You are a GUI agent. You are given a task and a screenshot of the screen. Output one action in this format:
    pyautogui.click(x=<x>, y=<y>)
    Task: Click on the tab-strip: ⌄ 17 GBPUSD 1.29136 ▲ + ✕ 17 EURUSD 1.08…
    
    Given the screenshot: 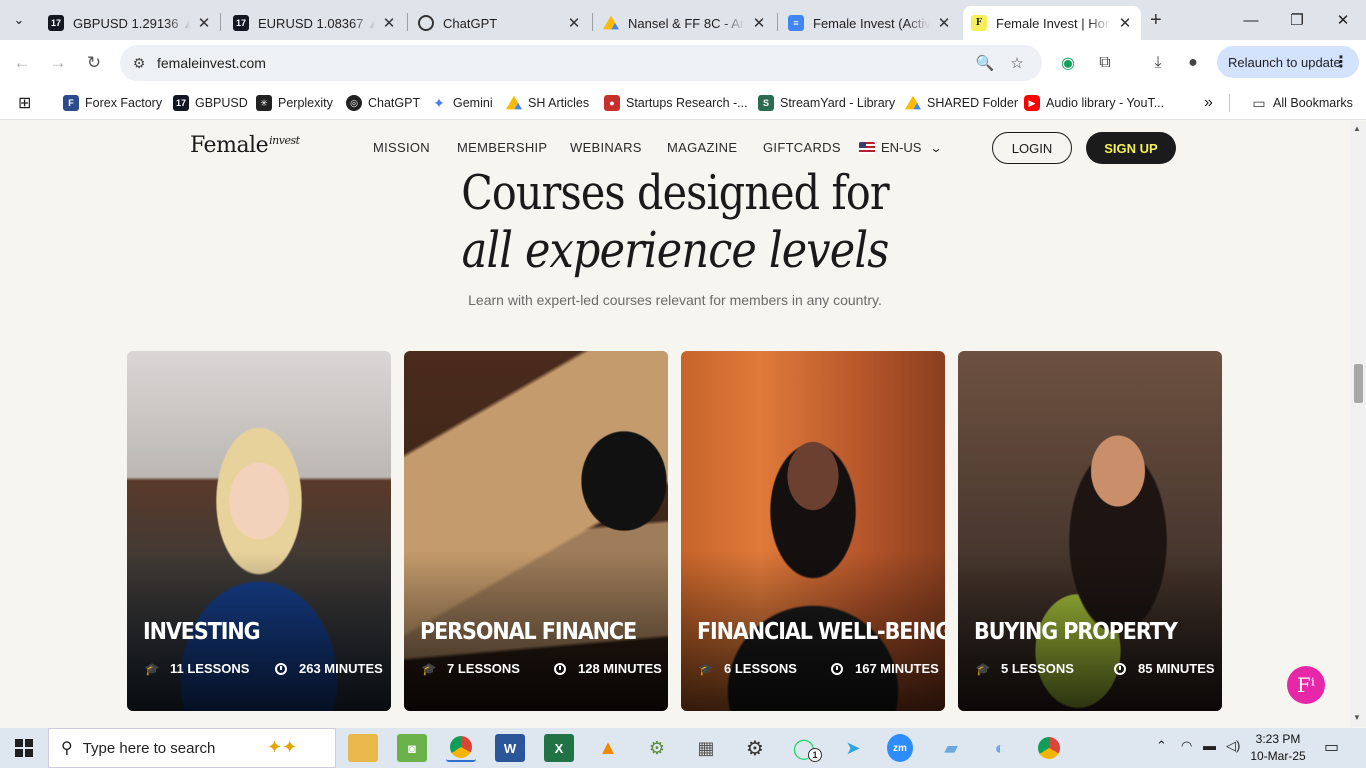 What is the action you would take?
    pyautogui.click(x=683, y=20)
    